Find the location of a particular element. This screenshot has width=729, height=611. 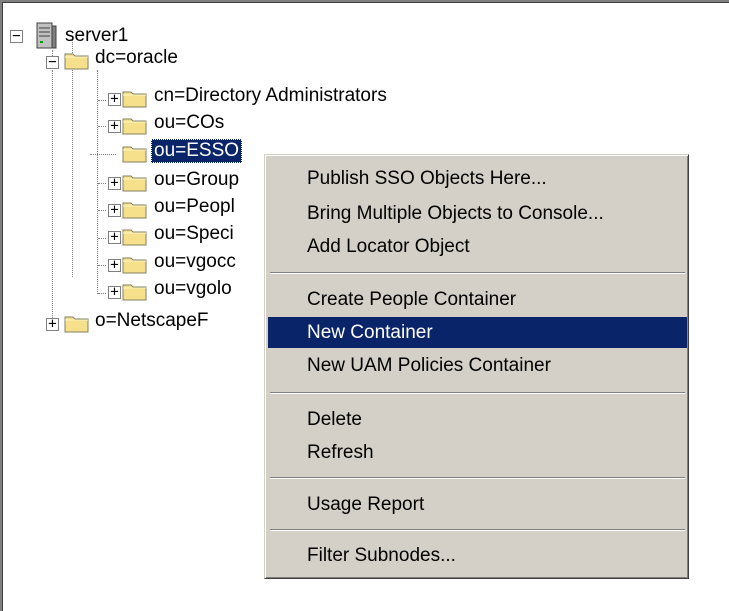

tree-node-special: ou=Speci is located at coordinates (194, 234).